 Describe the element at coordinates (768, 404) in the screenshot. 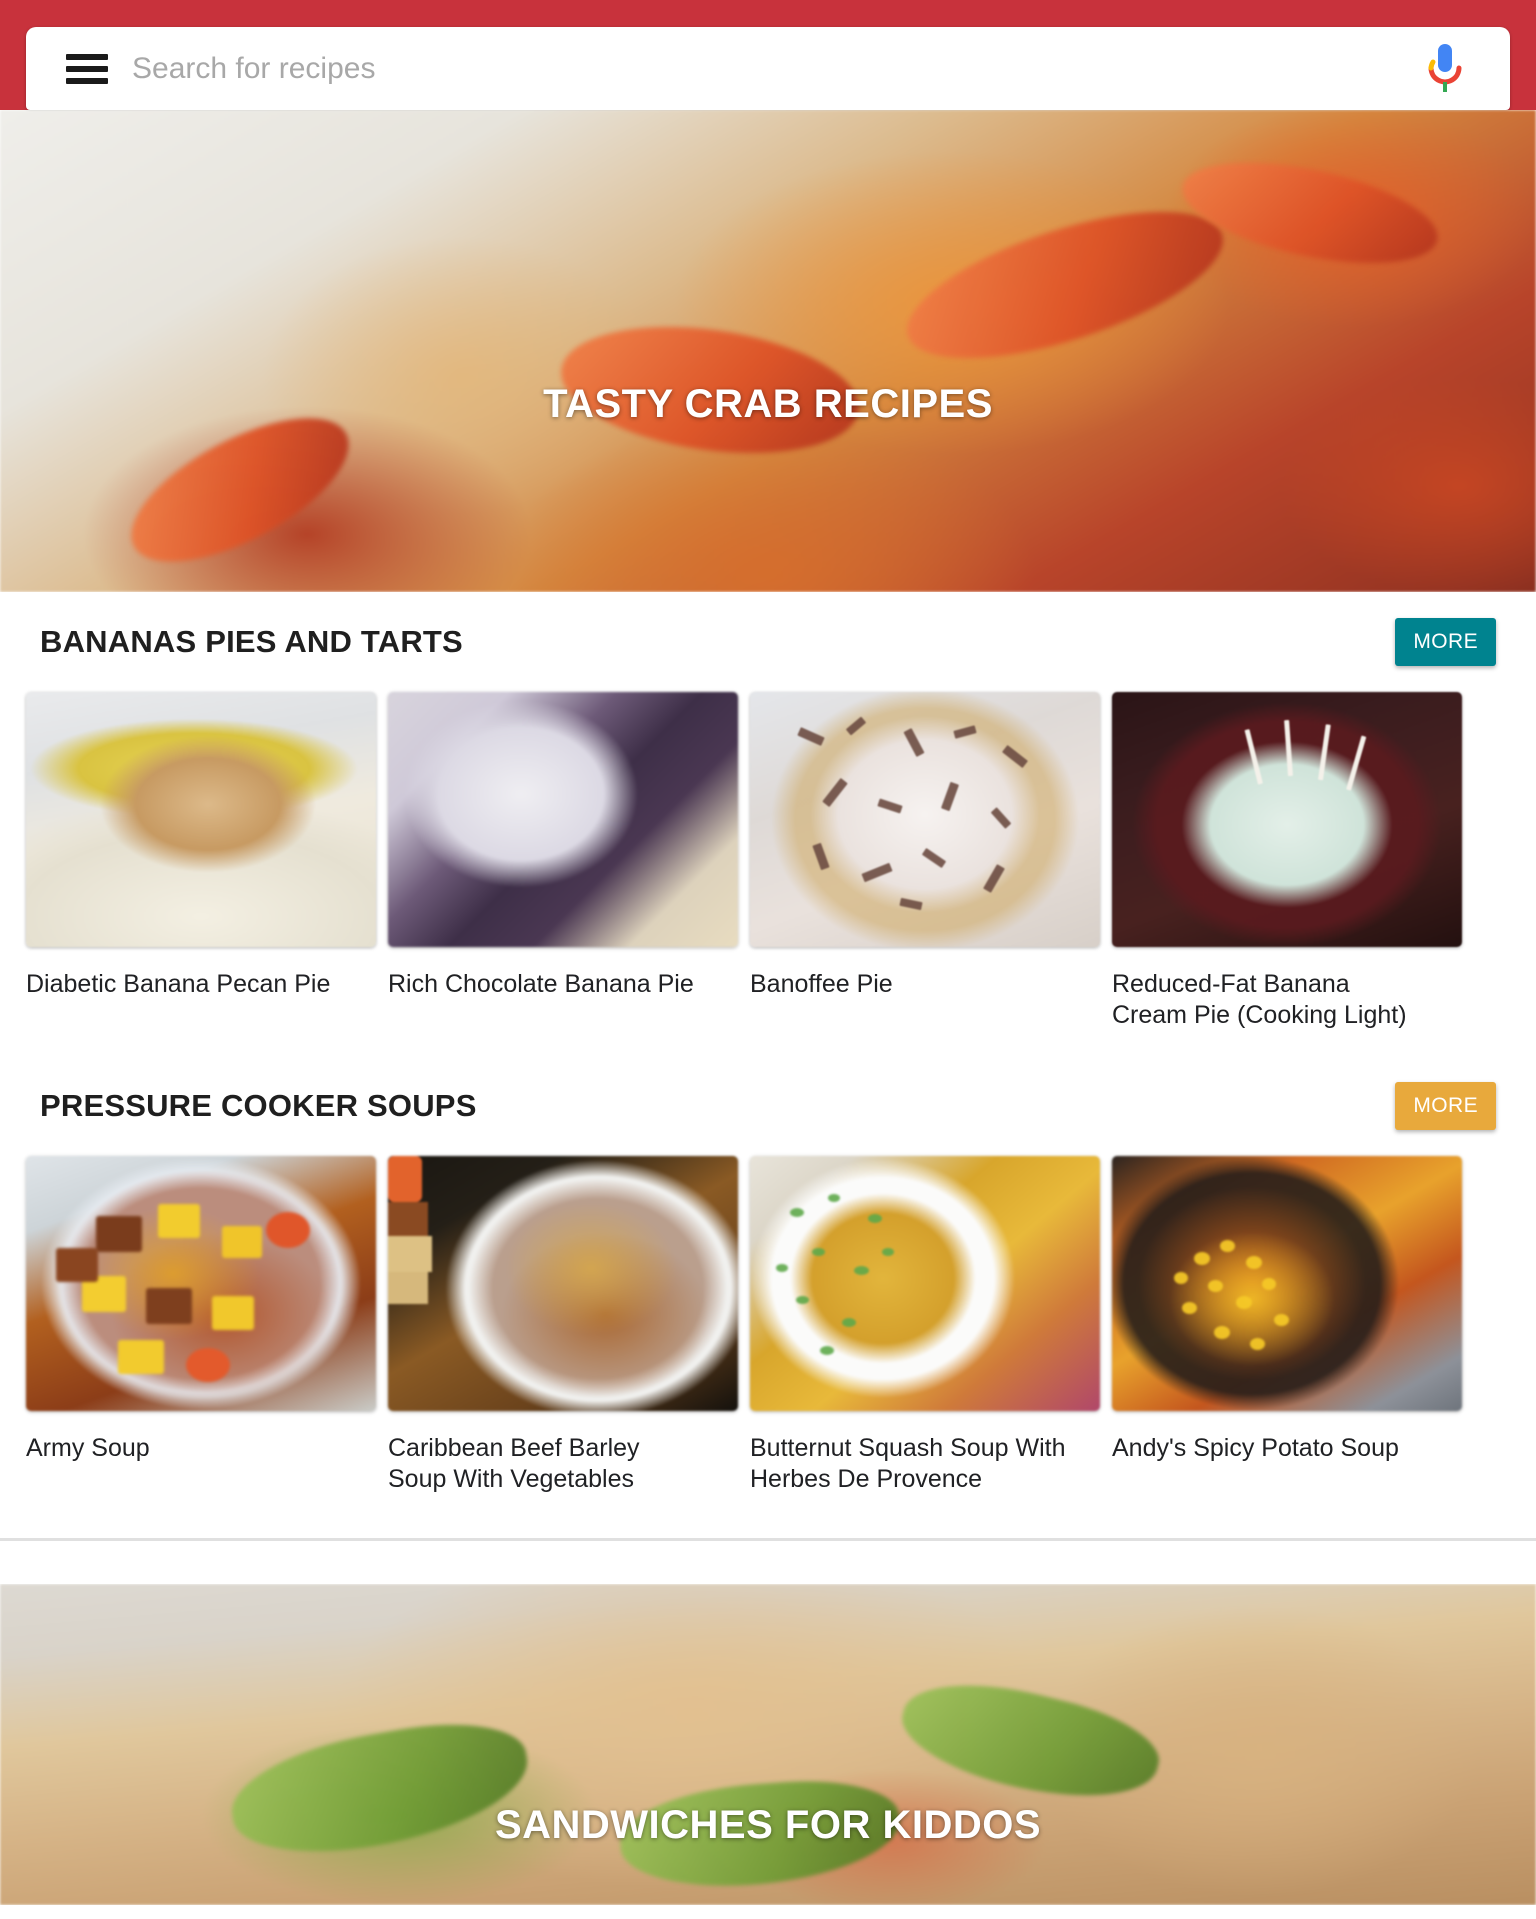

I see `hero-title: TASTY CRAB RECIPES` at that location.